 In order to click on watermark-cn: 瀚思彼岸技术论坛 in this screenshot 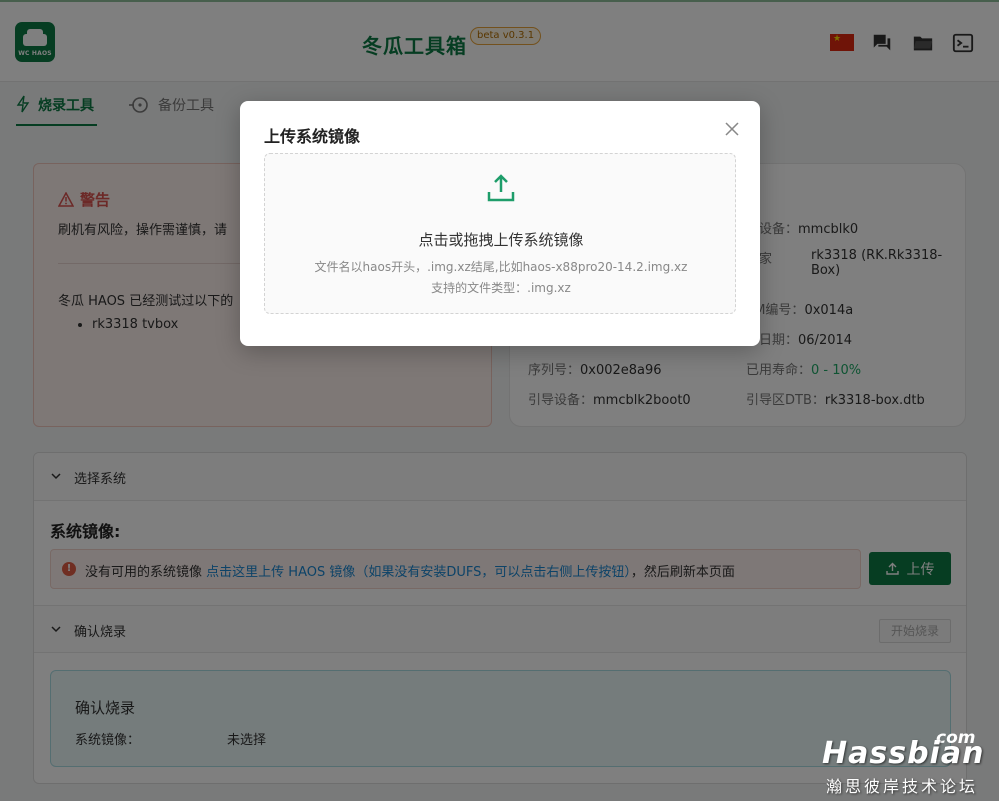, I will do `click(902, 786)`.